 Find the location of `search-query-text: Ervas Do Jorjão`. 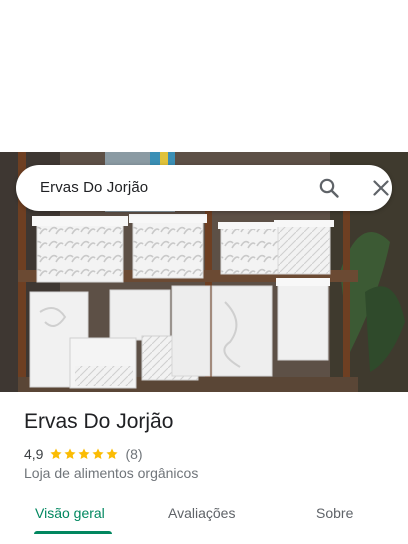

search-query-text: Ervas Do Jorjão is located at coordinates (94, 187).